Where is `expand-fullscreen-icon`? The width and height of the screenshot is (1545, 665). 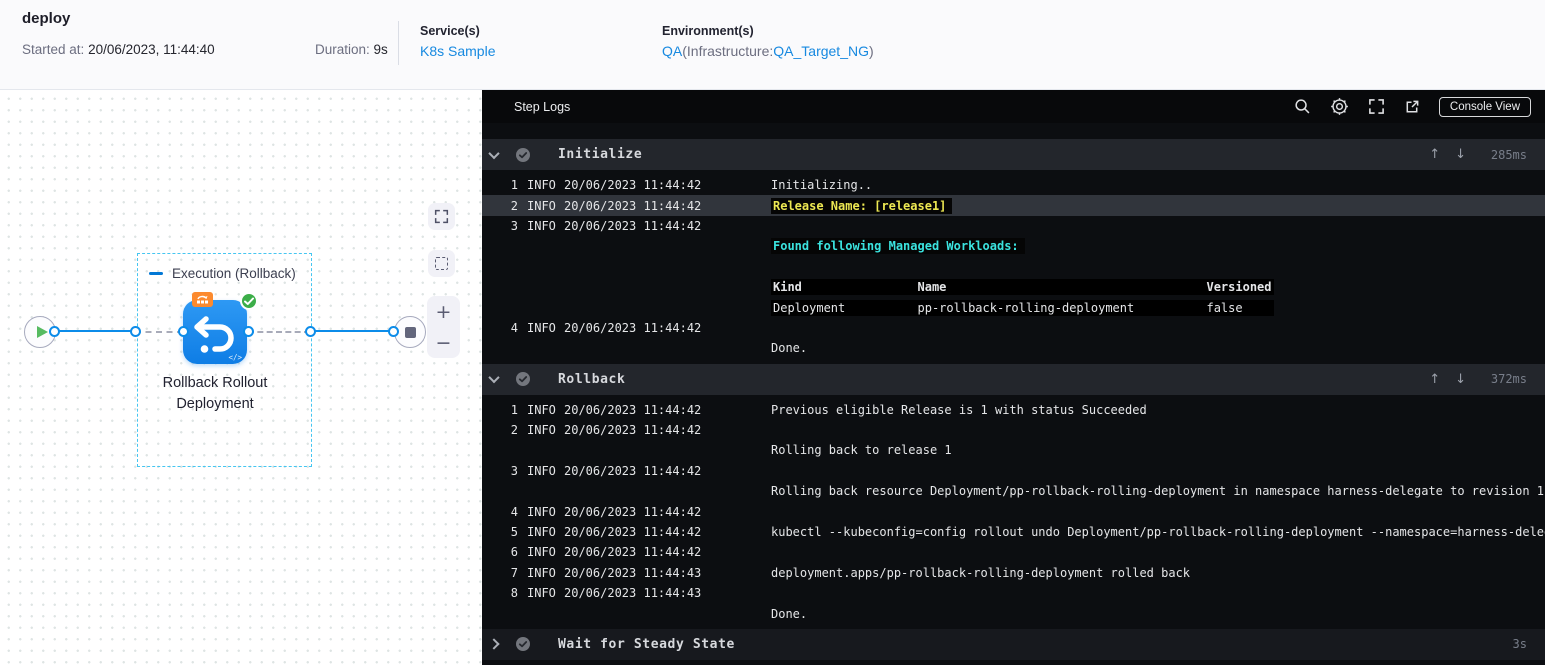 expand-fullscreen-icon is located at coordinates (1376, 106).